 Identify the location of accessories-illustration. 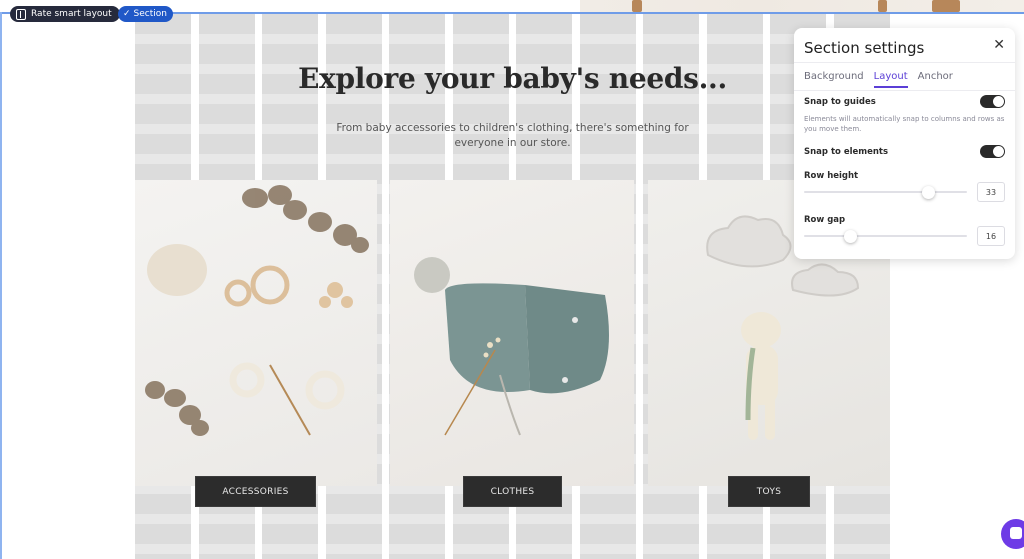
(257, 310).